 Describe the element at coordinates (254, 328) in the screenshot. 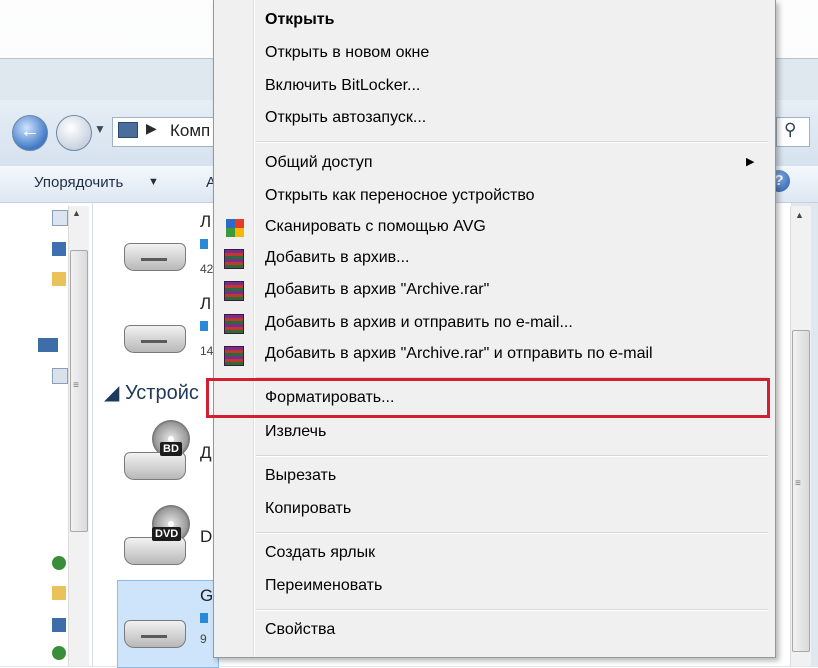

I see `menu-icon-column-divider` at that location.